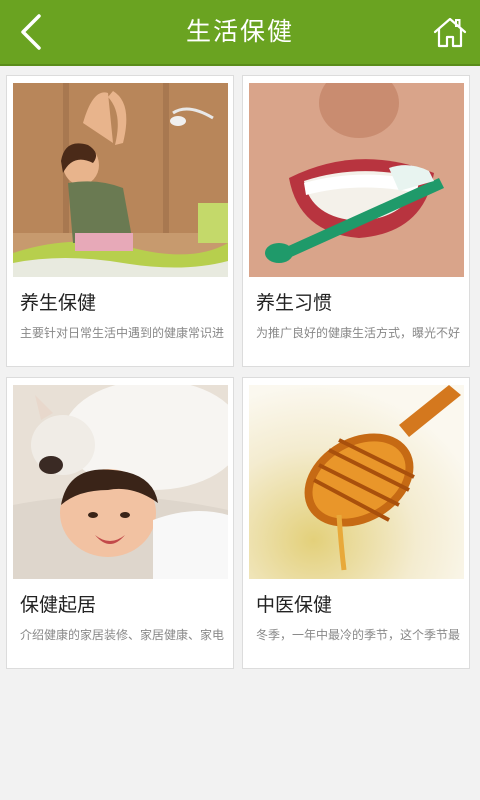  What do you see at coordinates (356, 180) in the screenshot?
I see `card-image-teeth-brushing` at bounding box center [356, 180].